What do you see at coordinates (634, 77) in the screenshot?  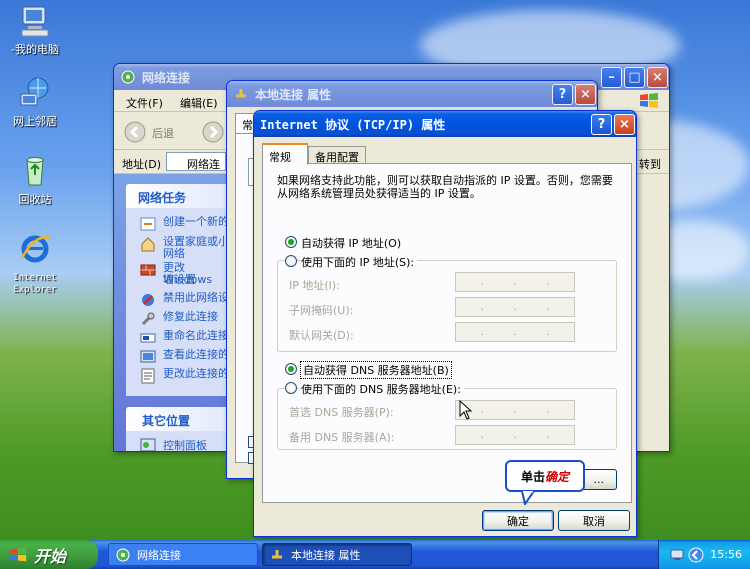 I see `maximize-button: □` at bounding box center [634, 77].